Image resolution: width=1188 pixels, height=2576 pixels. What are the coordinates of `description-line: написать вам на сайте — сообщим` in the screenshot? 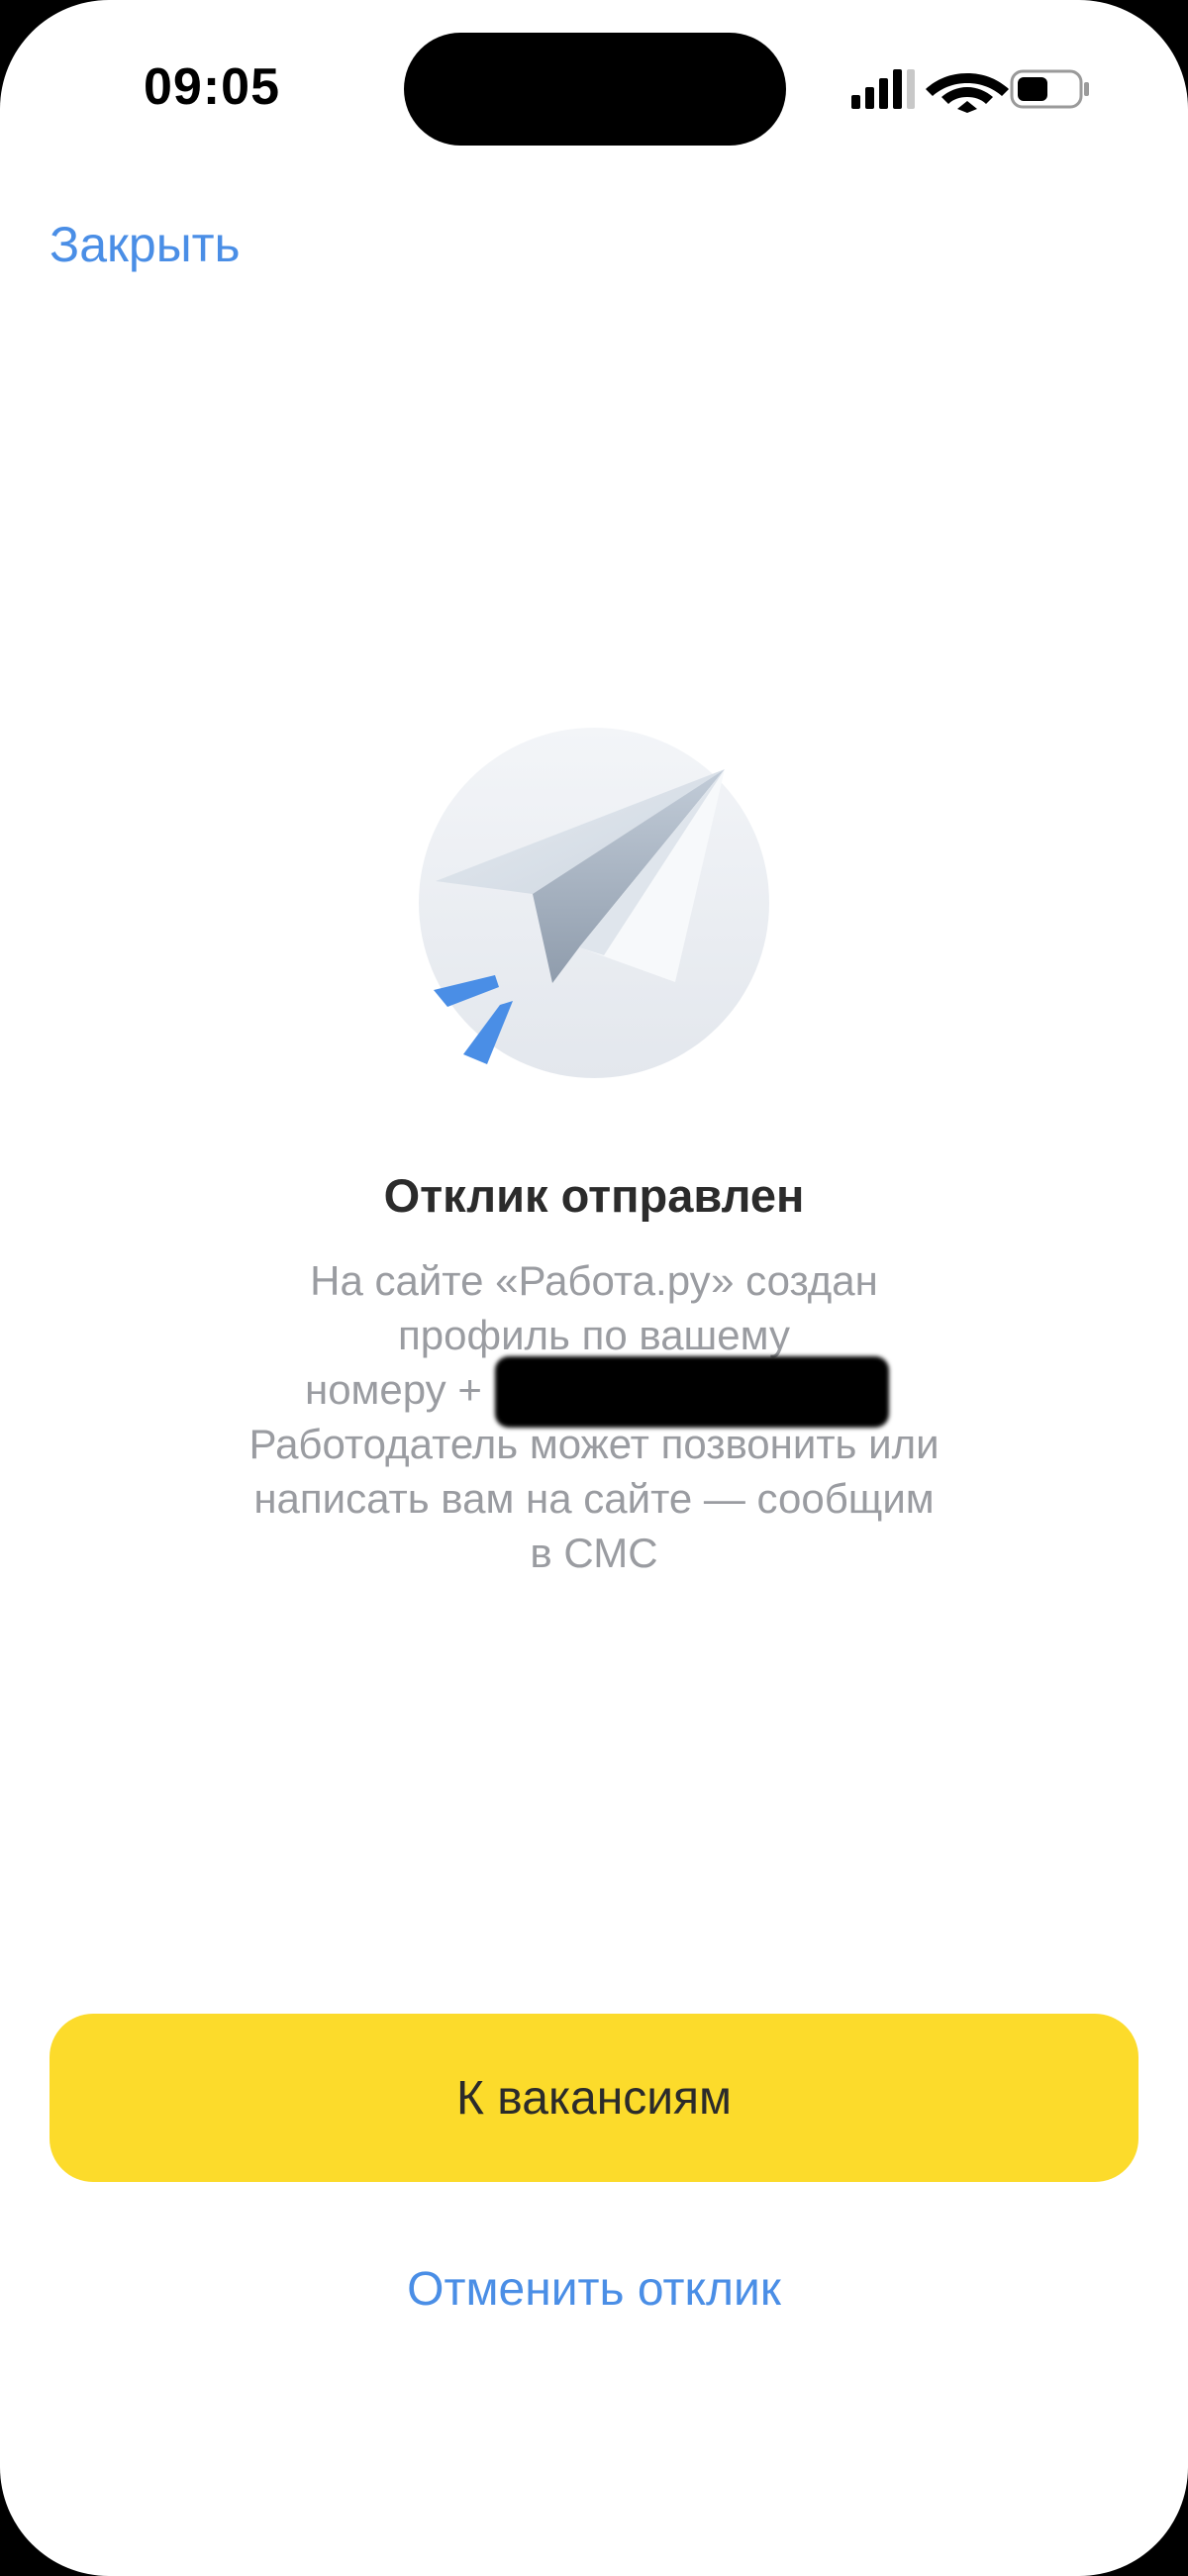 It's located at (594, 1498).